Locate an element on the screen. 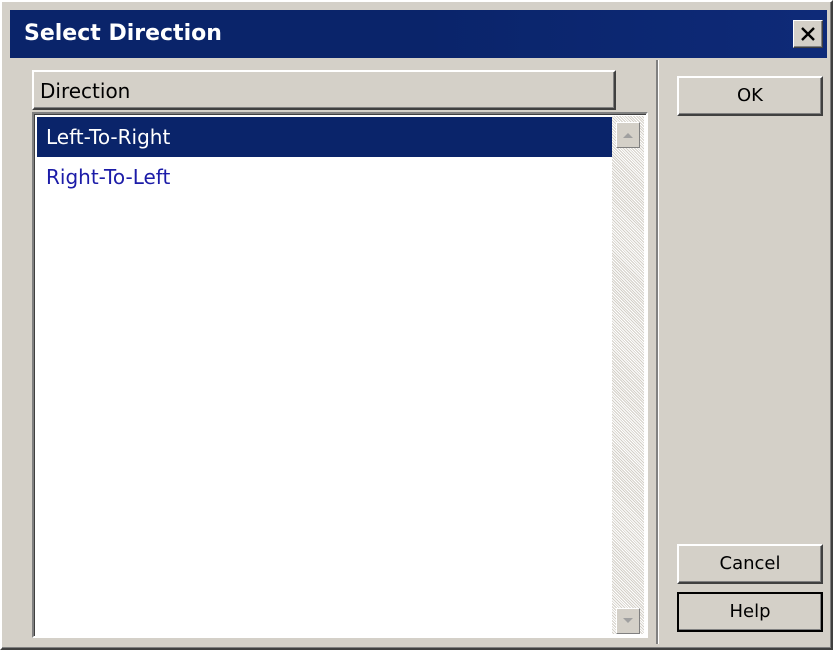 This screenshot has height=650, width=833. column-header-direction: Direction is located at coordinates (324, 90).